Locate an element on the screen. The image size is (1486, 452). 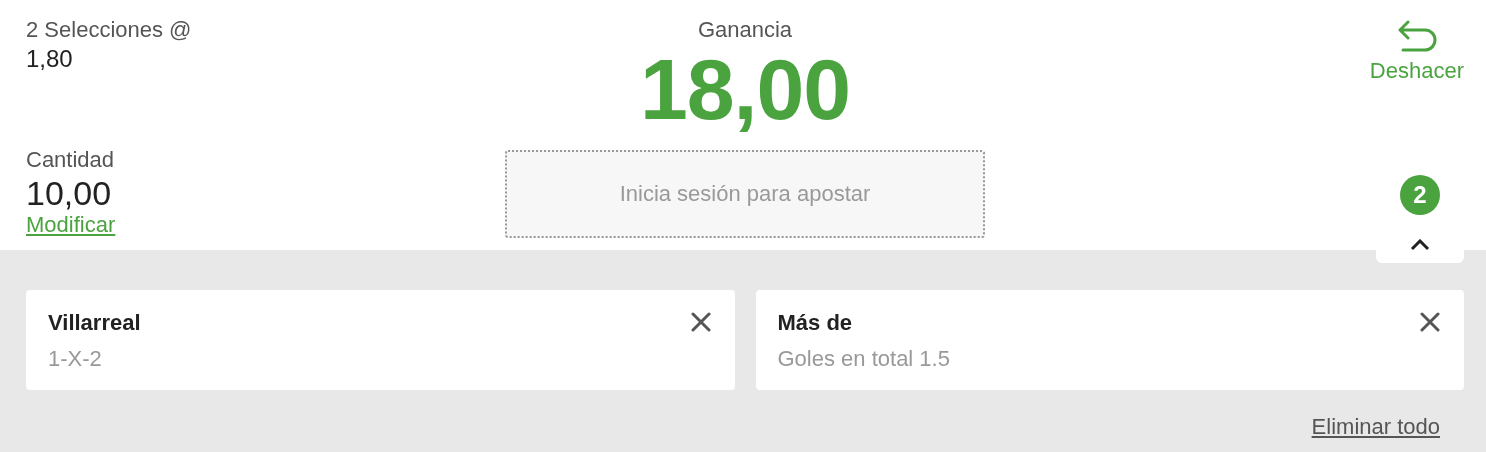
selection-count-badge: 2 is located at coordinates (1420, 195).